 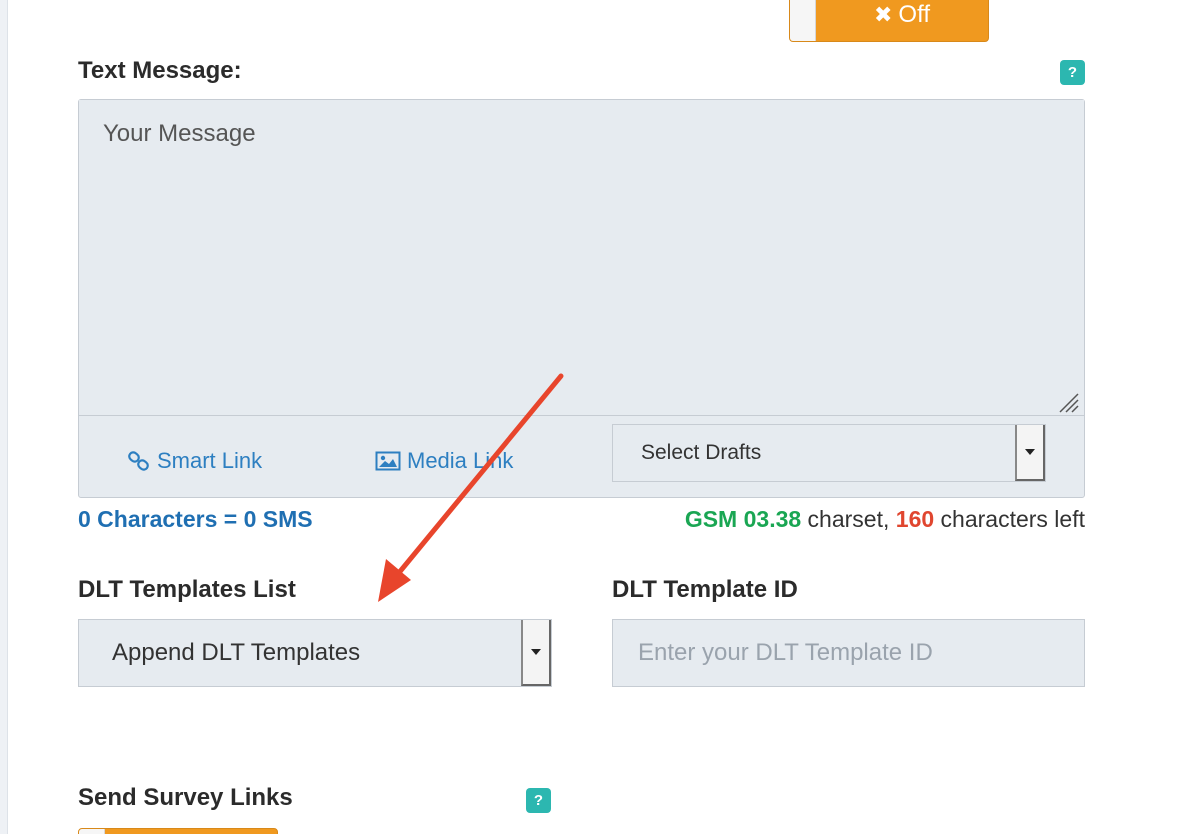 I want to click on charset-suffix: charset,, so click(x=848, y=519).